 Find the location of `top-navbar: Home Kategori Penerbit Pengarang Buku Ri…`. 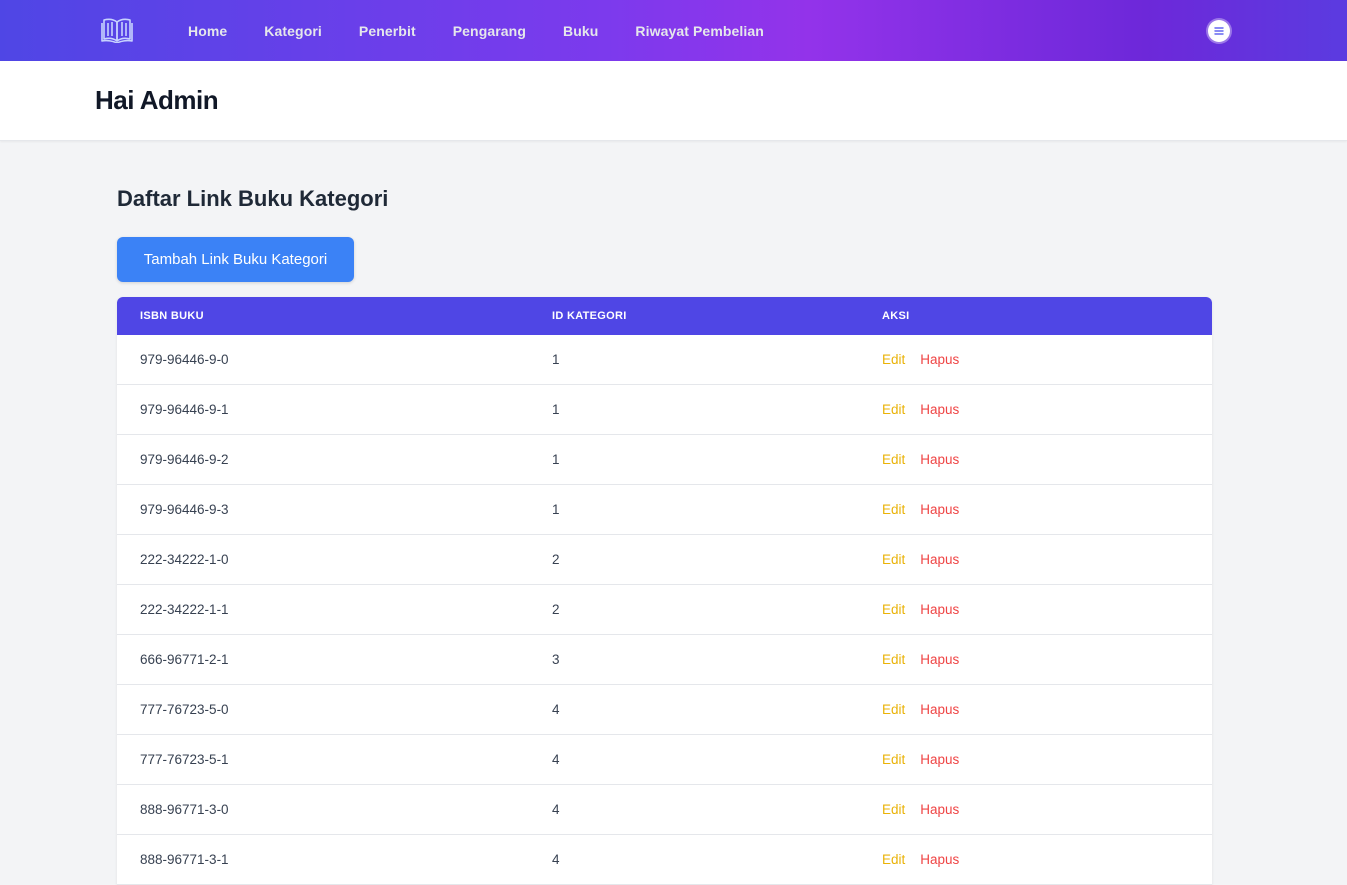

top-navbar: Home Kategori Penerbit Pengarang Buku Ri… is located at coordinates (673, 30).